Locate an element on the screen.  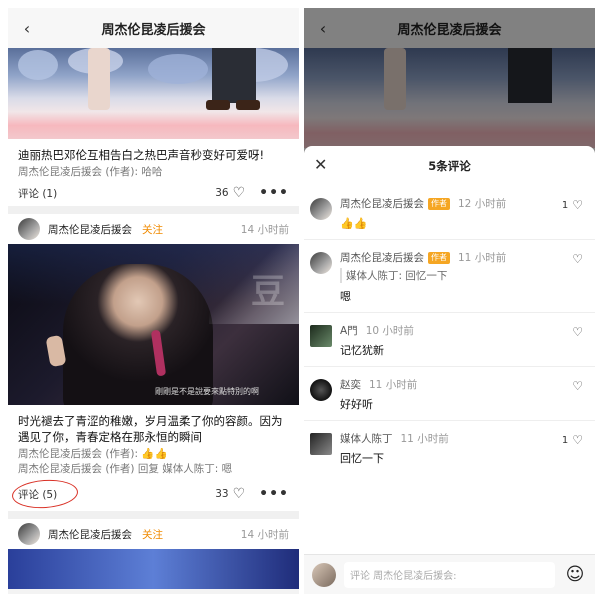
sheet-header: ✕ 5条评论 is located at coordinates (449, 166).